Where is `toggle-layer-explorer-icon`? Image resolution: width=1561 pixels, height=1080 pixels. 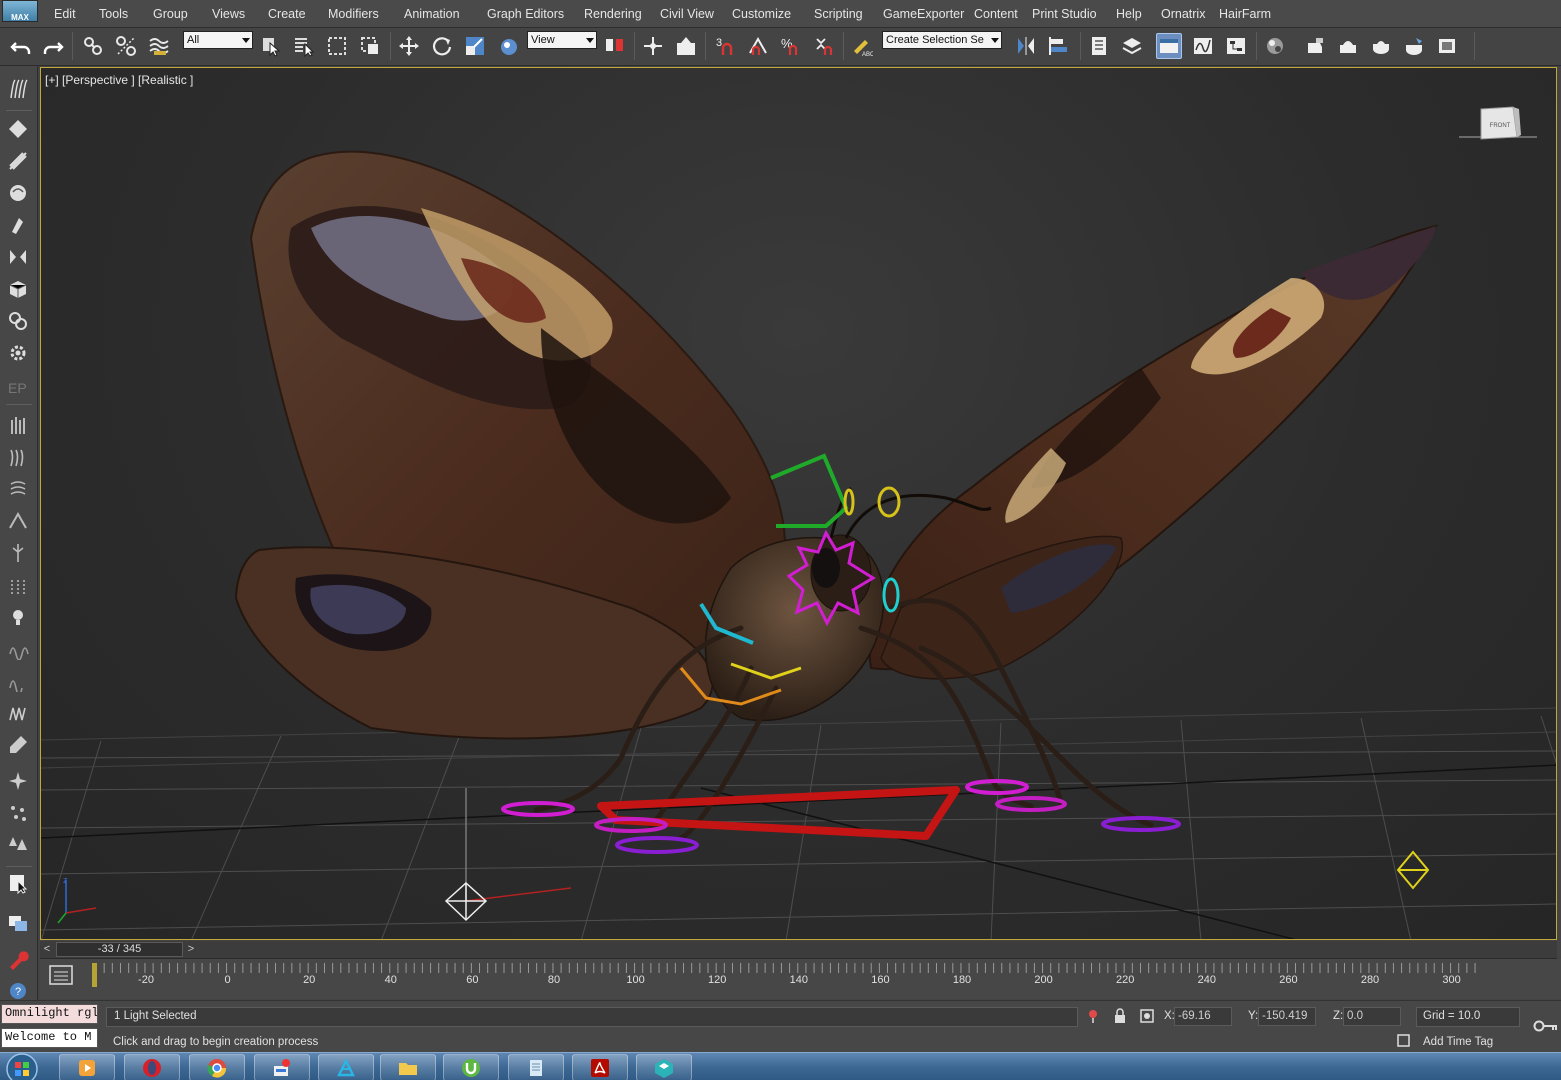
toggle-layer-explorer-icon is located at coordinates (1132, 46).